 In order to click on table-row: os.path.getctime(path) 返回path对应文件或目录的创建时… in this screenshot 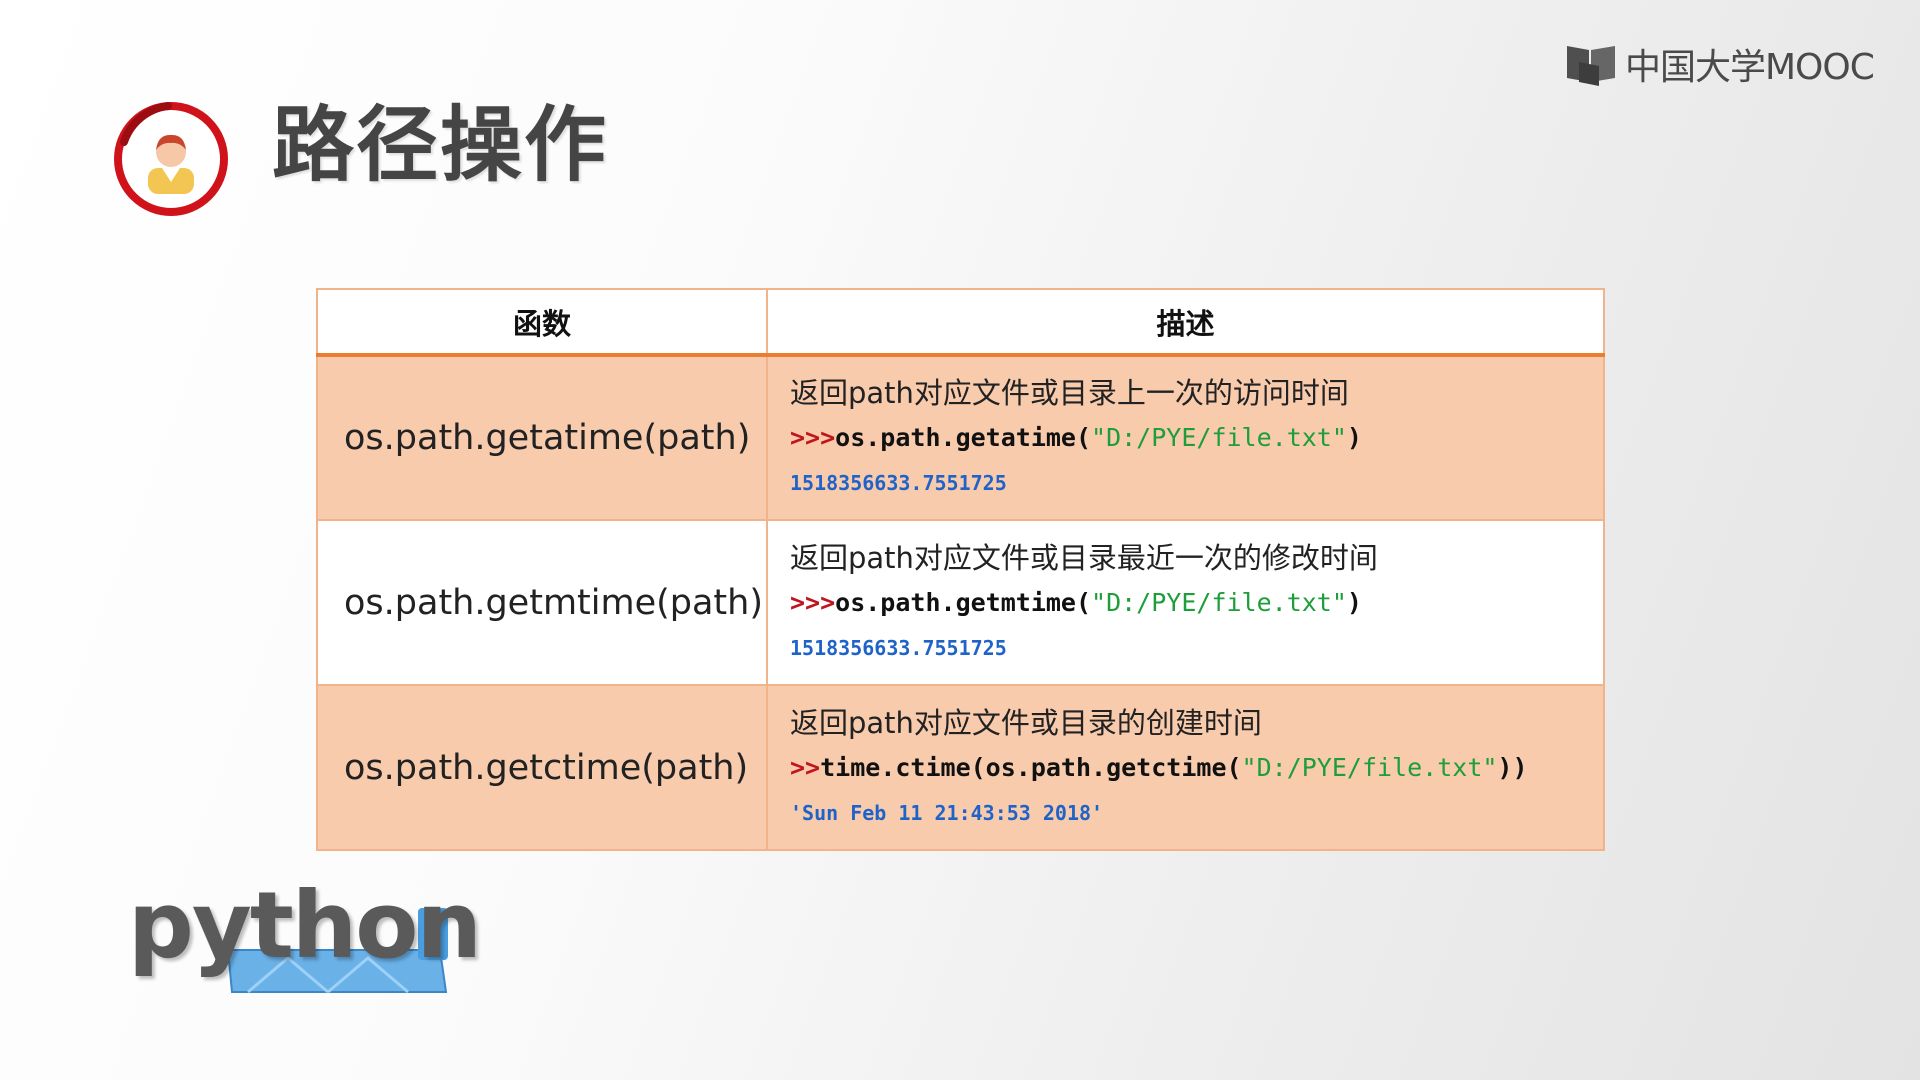, I will do `click(960, 767)`.